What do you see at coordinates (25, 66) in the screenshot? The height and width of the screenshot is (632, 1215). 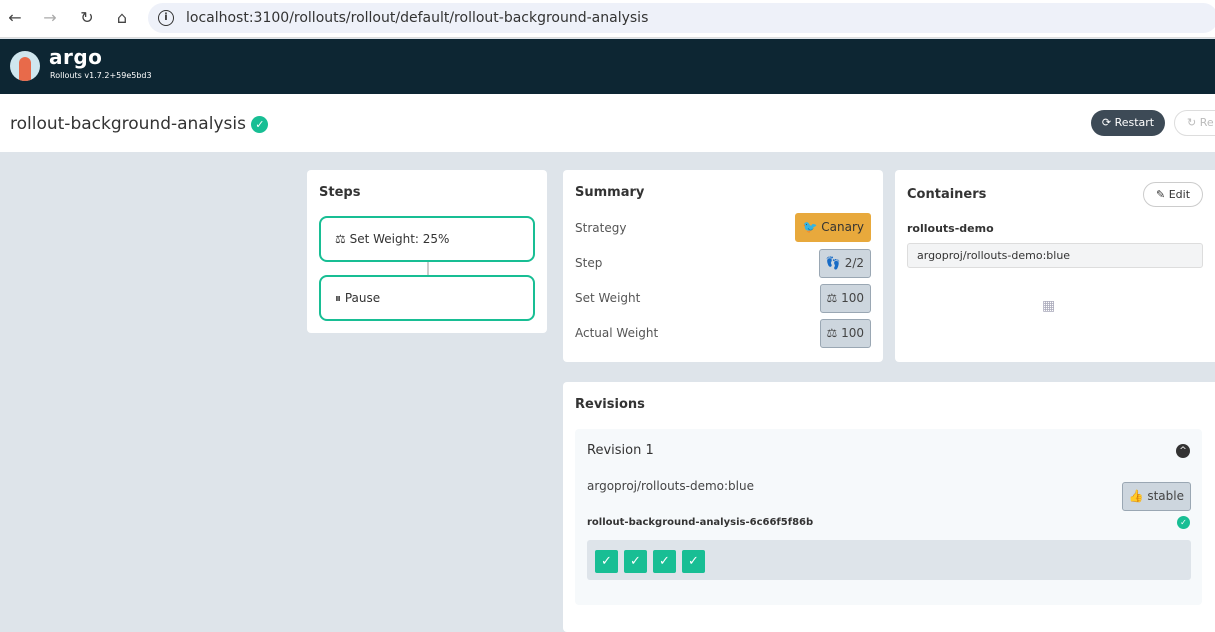 I see `argo-logo-icon` at bounding box center [25, 66].